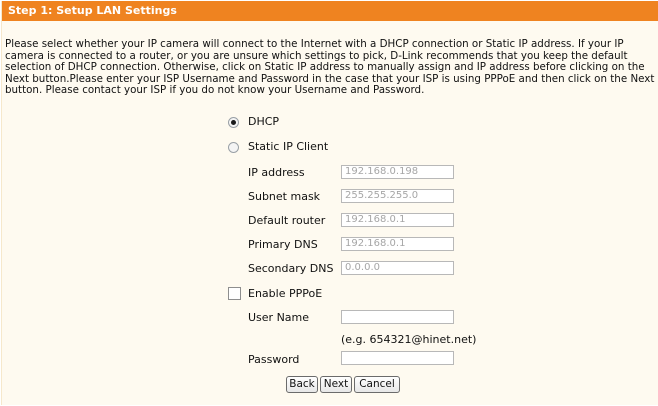 This screenshot has width=658, height=406. I want to click on user-name-label: User Name, so click(279, 317).